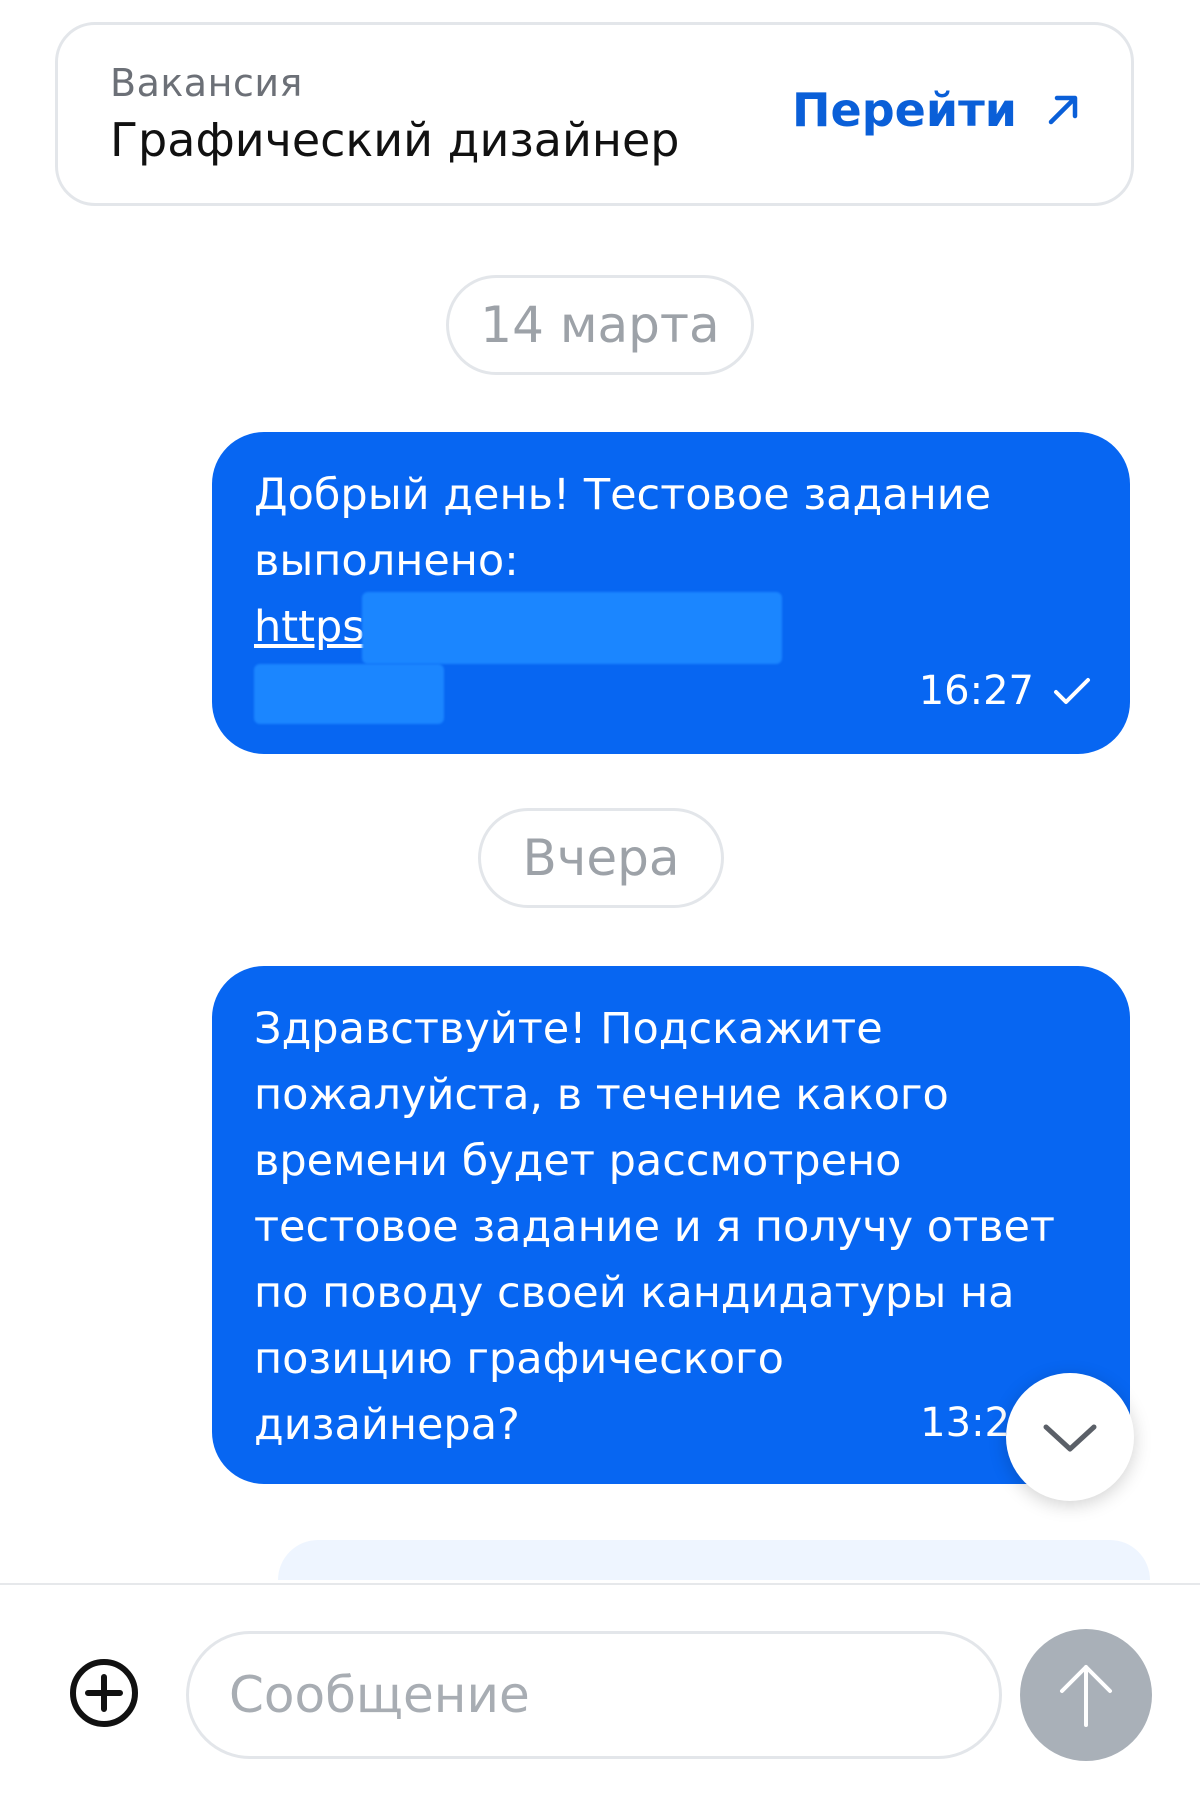 The height and width of the screenshot is (1813, 1200). I want to click on message-meta: 13:2, so click(965, 1423).